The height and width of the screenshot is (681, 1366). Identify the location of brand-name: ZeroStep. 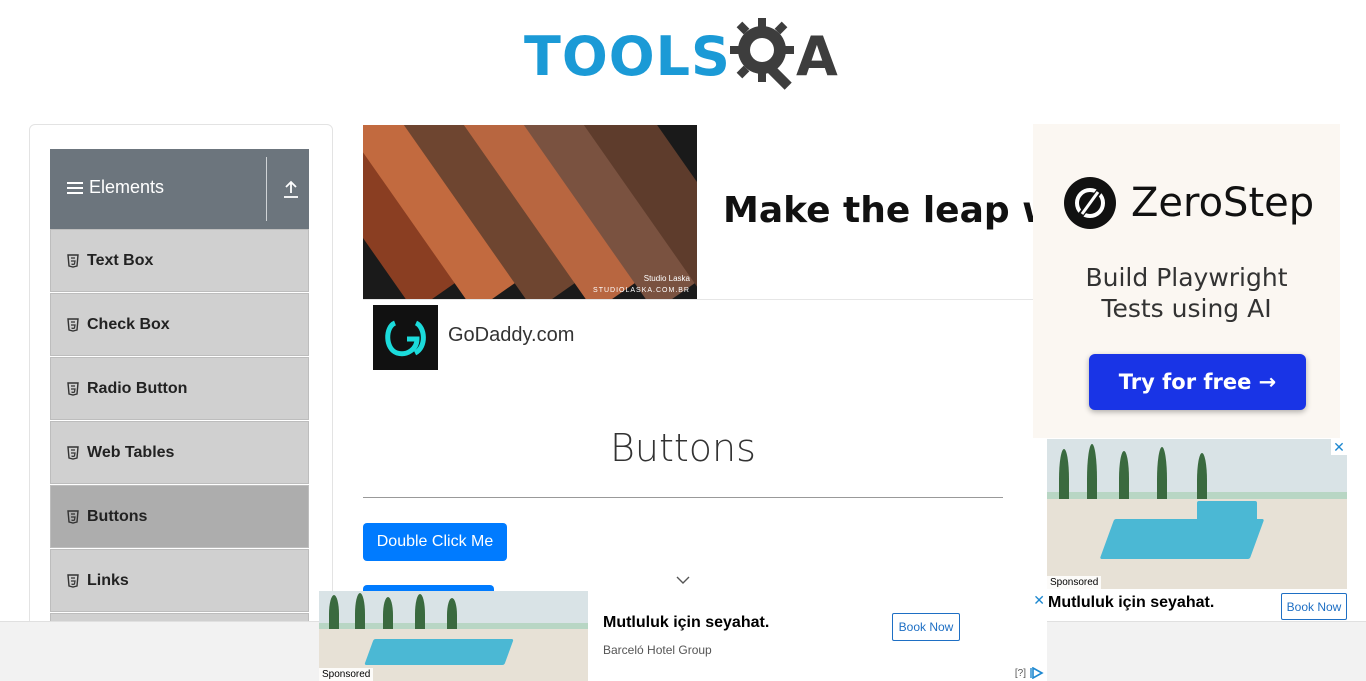
(1223, 203).